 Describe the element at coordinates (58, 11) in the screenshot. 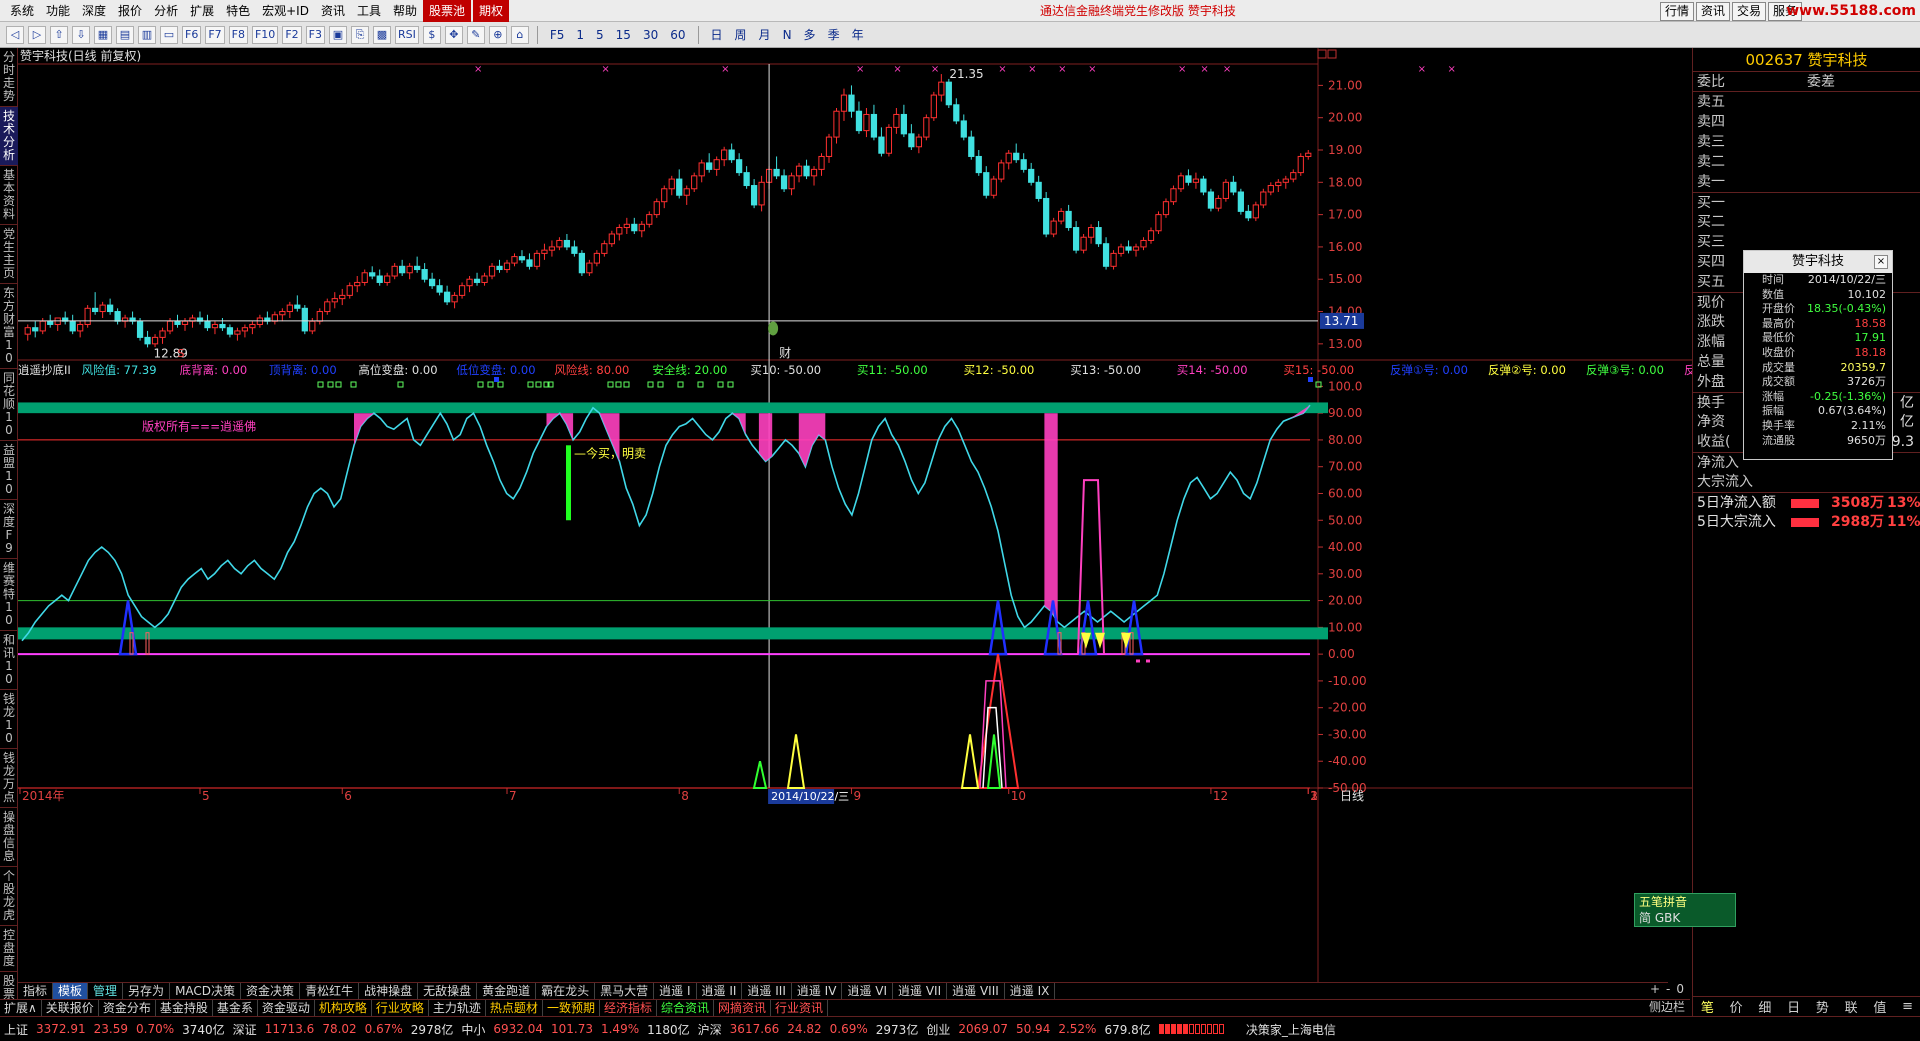

I see `menu-item-1: 功能` at that location.